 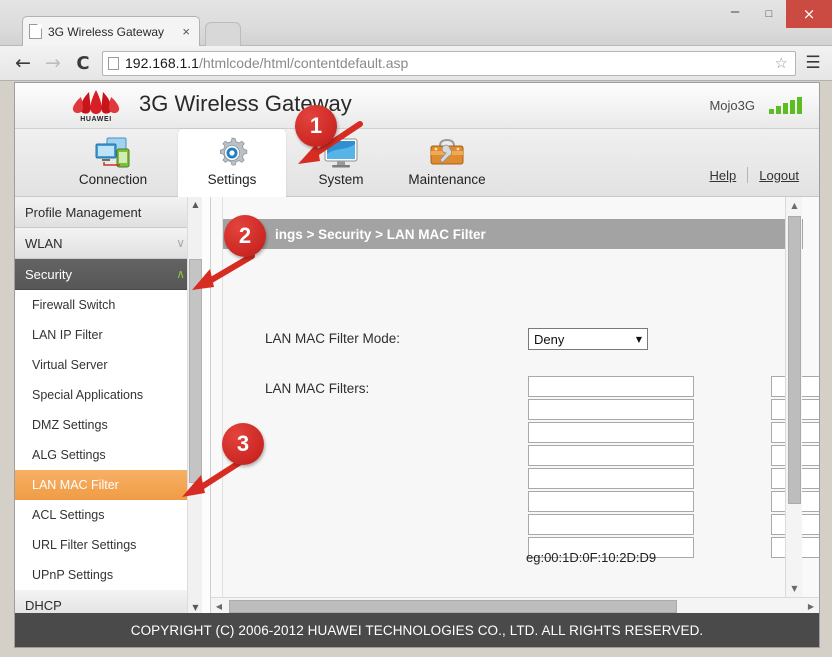 I want to click on tab-connection: Connection, so click(x=113, y=163).